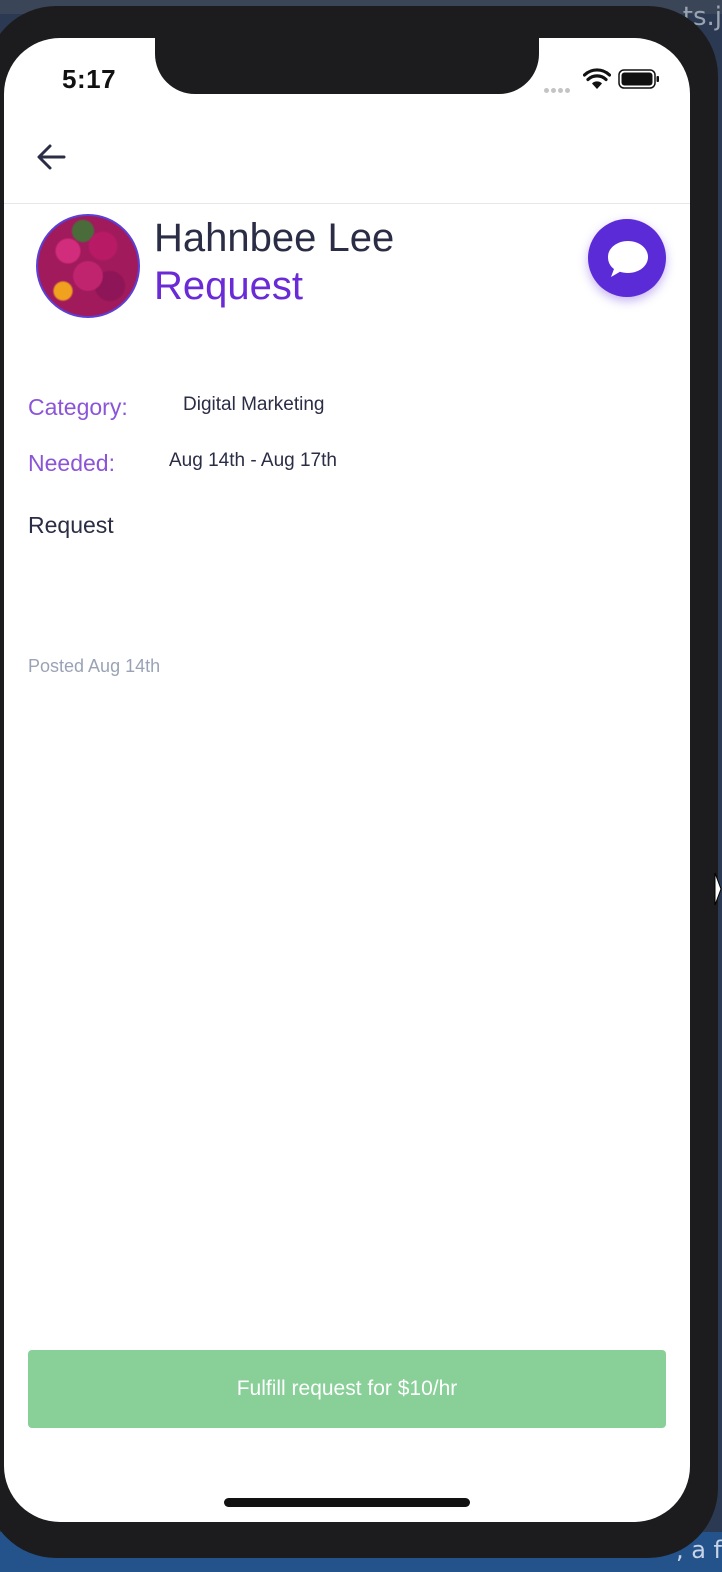 This screenshot has width=722, height=1572. Describe the element at coordinates (347, 1502) in the screenshot. I see `home-indicator` at that location.